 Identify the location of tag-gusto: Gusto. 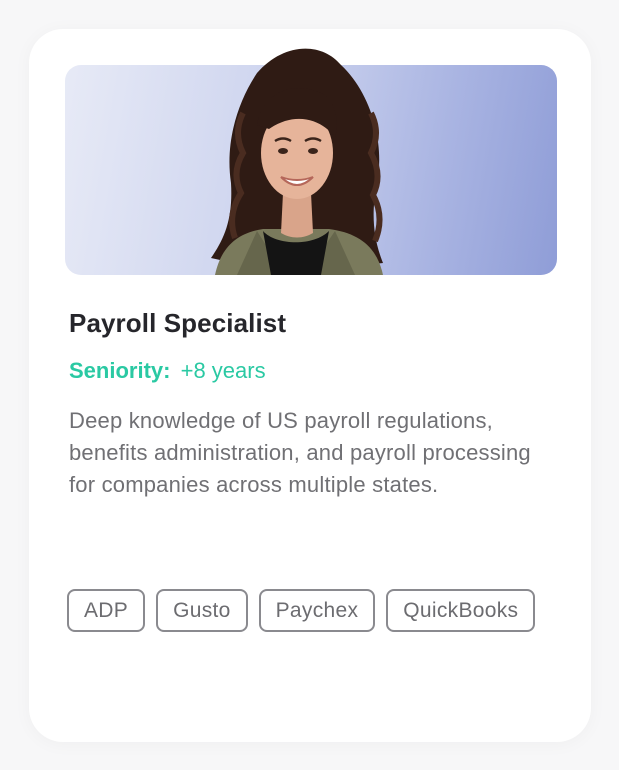
(202, 610).